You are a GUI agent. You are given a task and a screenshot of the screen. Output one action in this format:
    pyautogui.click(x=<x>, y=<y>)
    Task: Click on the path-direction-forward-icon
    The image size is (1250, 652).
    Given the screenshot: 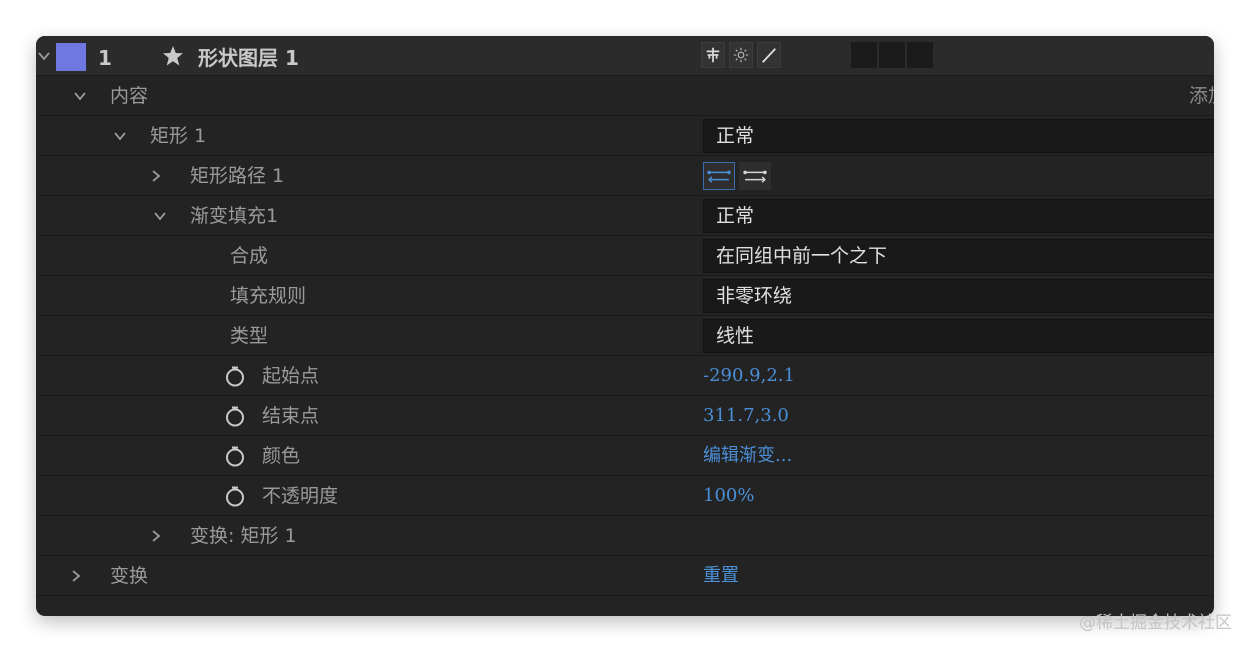 What is the action you would take?
    pyautogui.click(x=755, y=176)
    